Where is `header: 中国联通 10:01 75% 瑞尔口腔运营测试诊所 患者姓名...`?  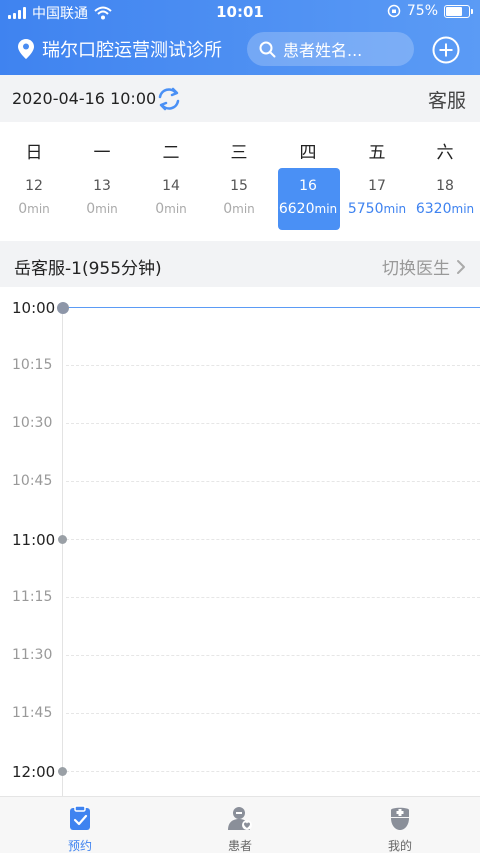 header: 中国联通 10:01 75% 瑞尔口腔运营测试诊所 患者姓名... is located at coordinates (240, 37).